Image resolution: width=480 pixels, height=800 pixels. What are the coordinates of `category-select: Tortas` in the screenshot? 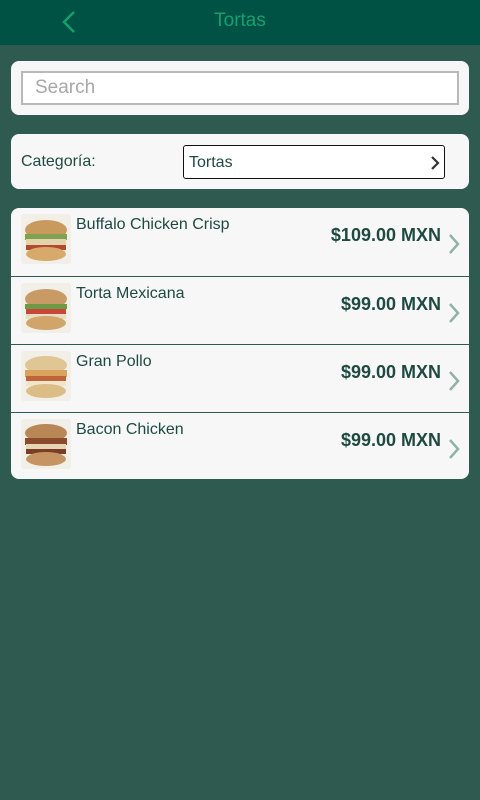 It's located at (314, 162).